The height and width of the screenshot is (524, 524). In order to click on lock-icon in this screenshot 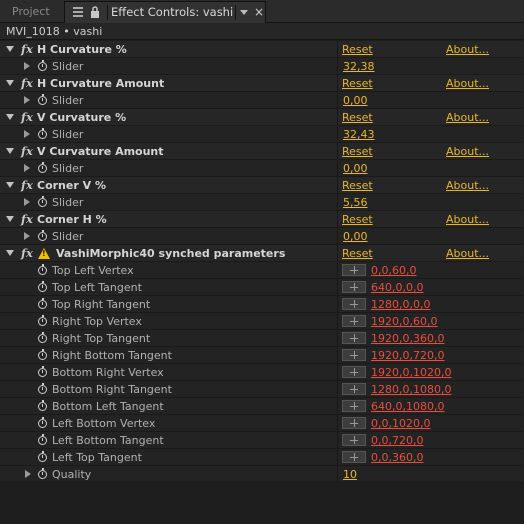, I will do `click(95, 12)`.